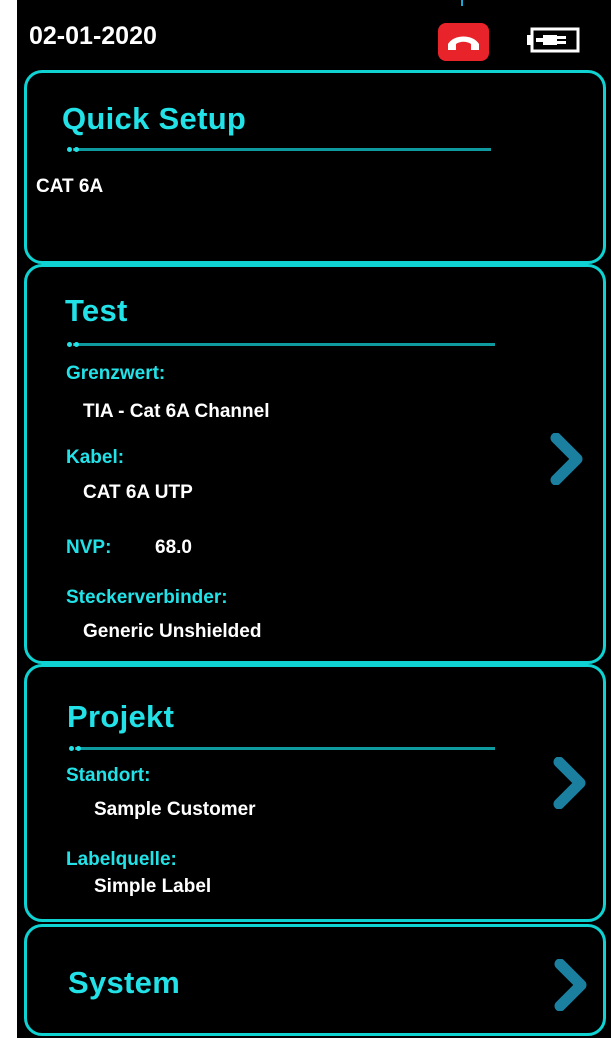 Image resolution: width=611 pixels, height=1038 pixels. What do you see at coordinates (96, 310) in the screenshot?
I see `test-title: Test` at bounding box center [96, 310].